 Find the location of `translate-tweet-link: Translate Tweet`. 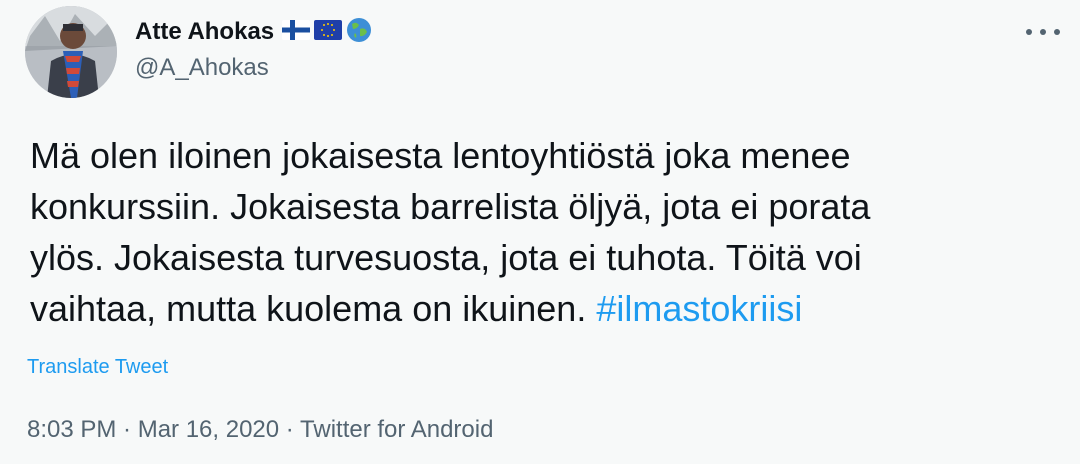

translate-tweet-link: Translate Tweet is located at coordinates (97, 367).